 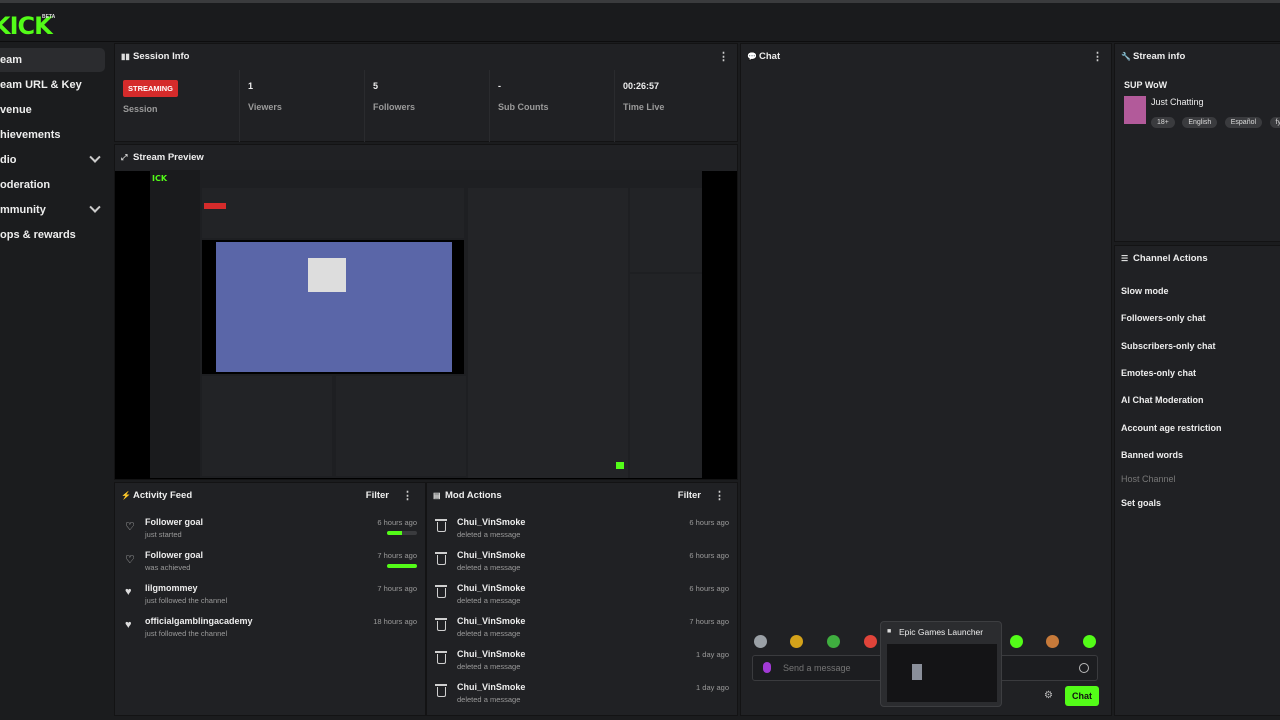 I want to click on stream-title: SUP WoW, so click(x=1146, y=85).